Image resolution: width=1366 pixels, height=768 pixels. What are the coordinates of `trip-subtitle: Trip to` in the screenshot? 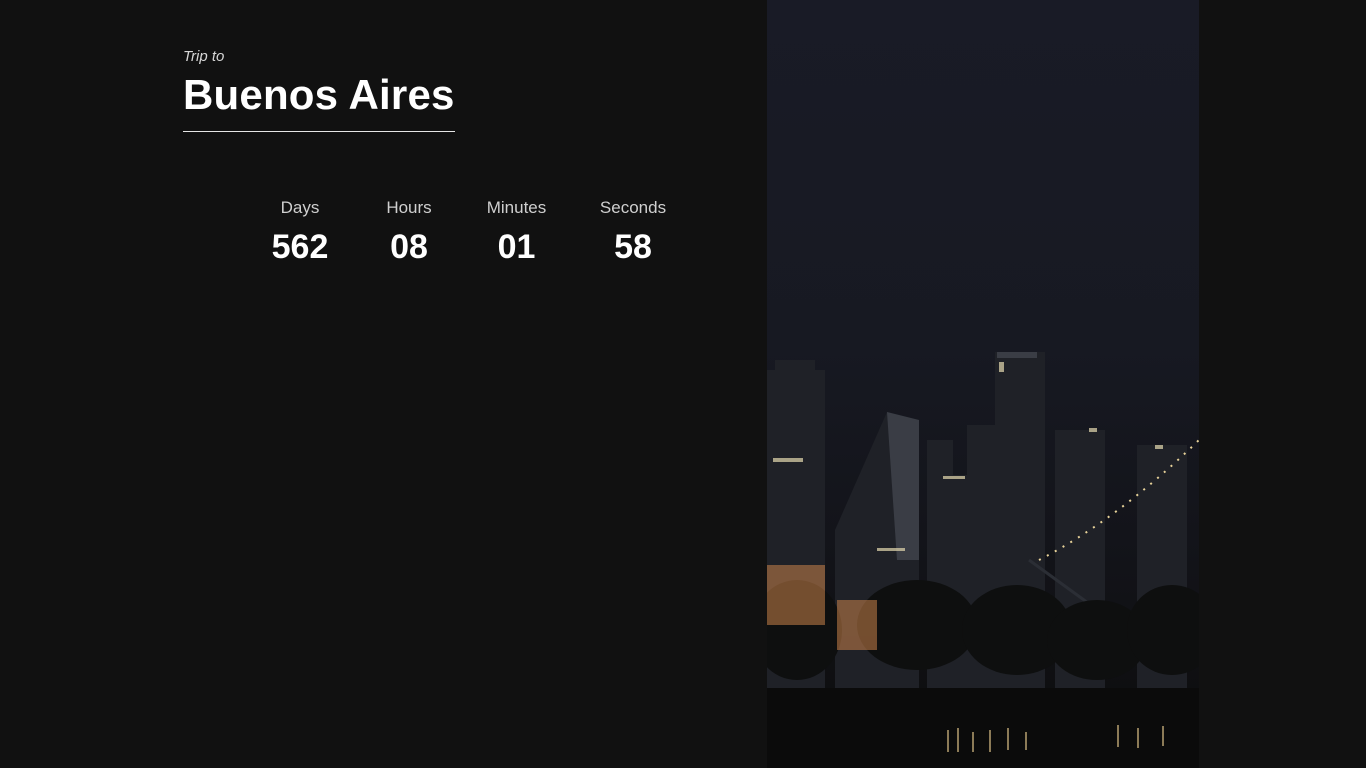 It's located at (204, 56).